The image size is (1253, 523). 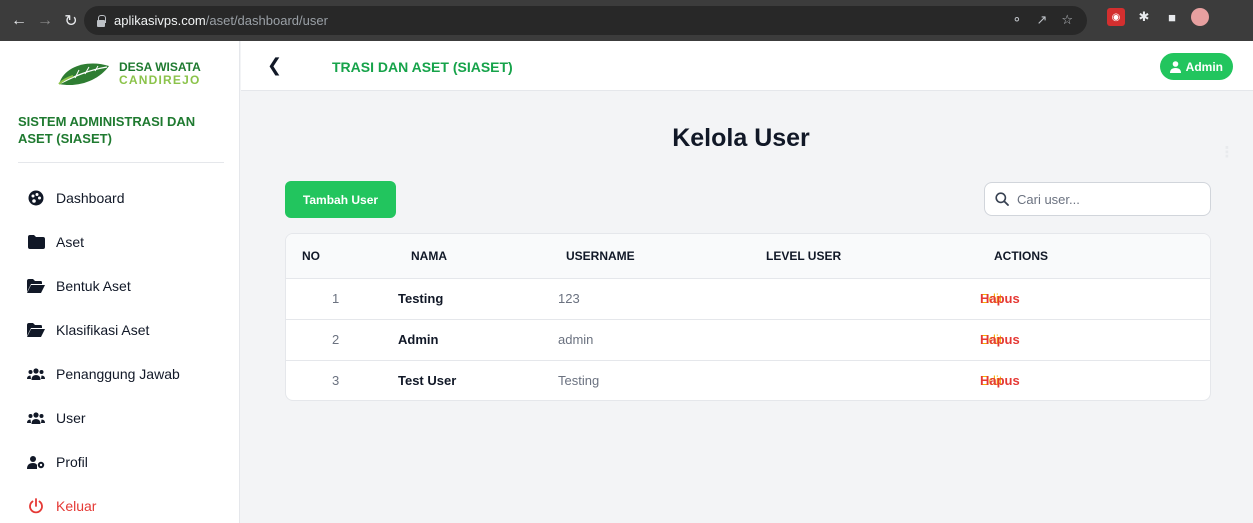 What do you see at coordinates (427, 380) in the screenshot?
I see `cell-nama: Test User` at bounding box center [427, 380].